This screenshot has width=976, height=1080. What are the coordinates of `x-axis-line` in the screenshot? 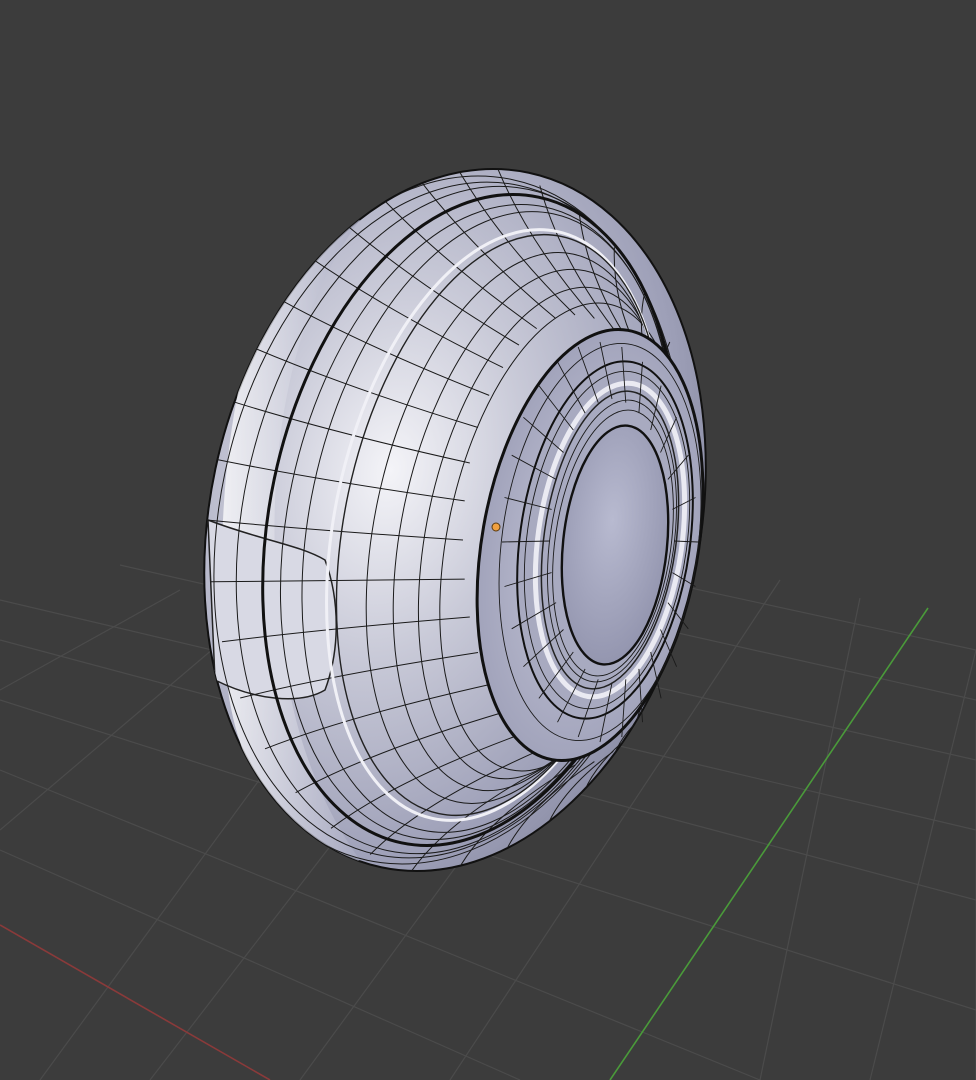 It's located at (135, 1002).